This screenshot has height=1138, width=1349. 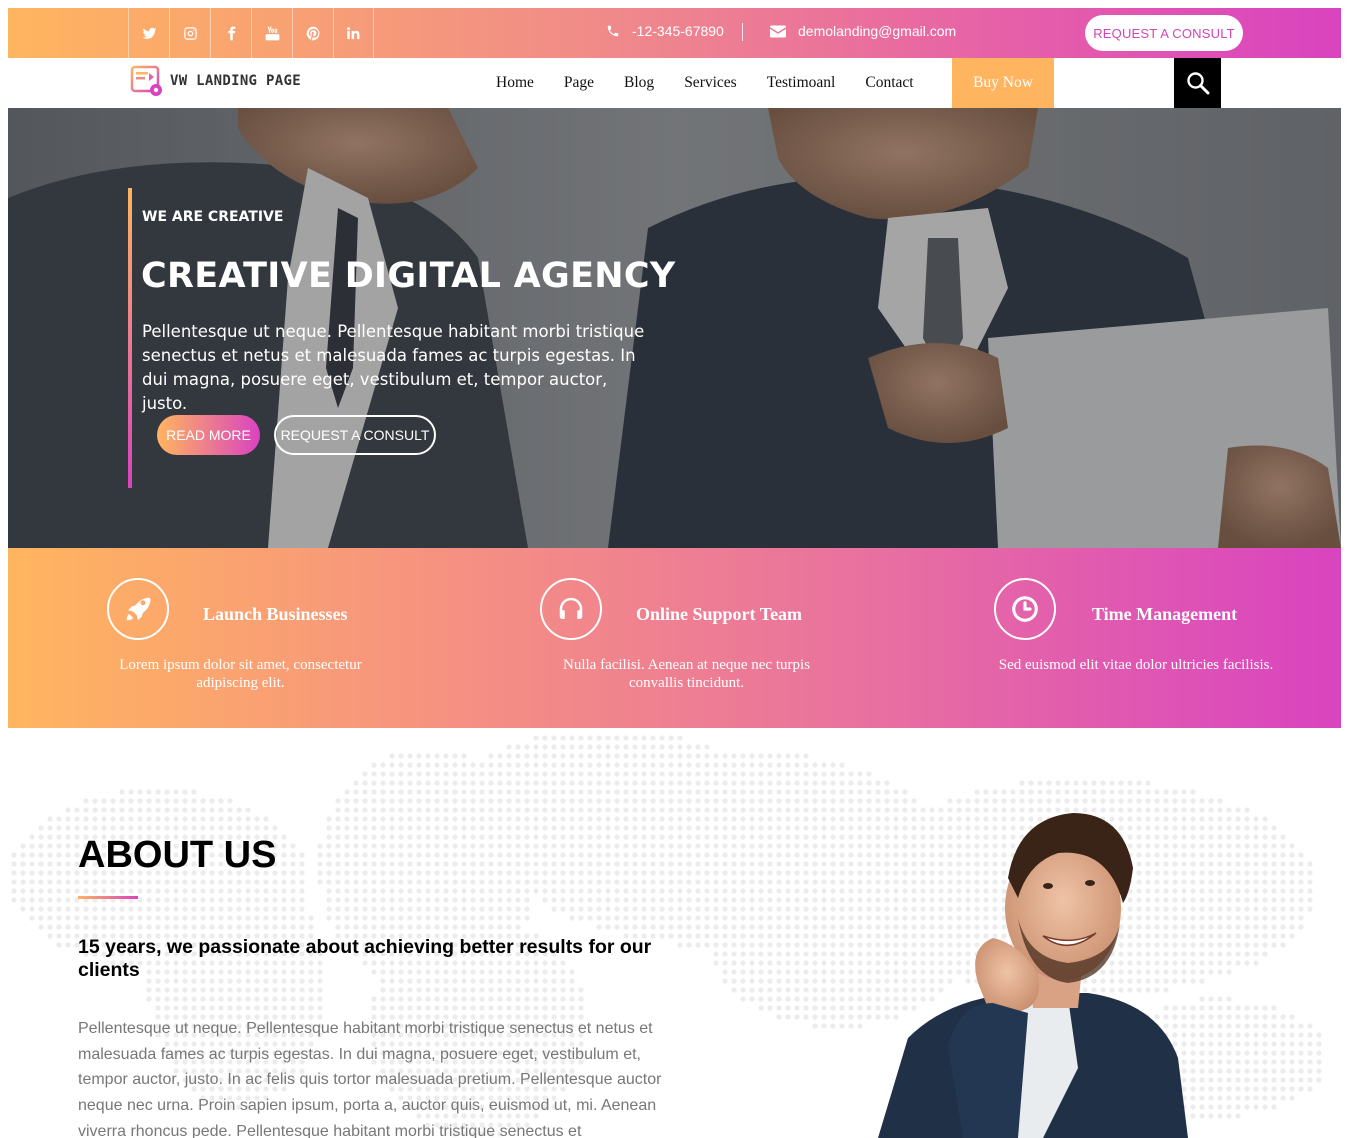 I want to click on nav-item-page: Page, so click(x=579, y=83).